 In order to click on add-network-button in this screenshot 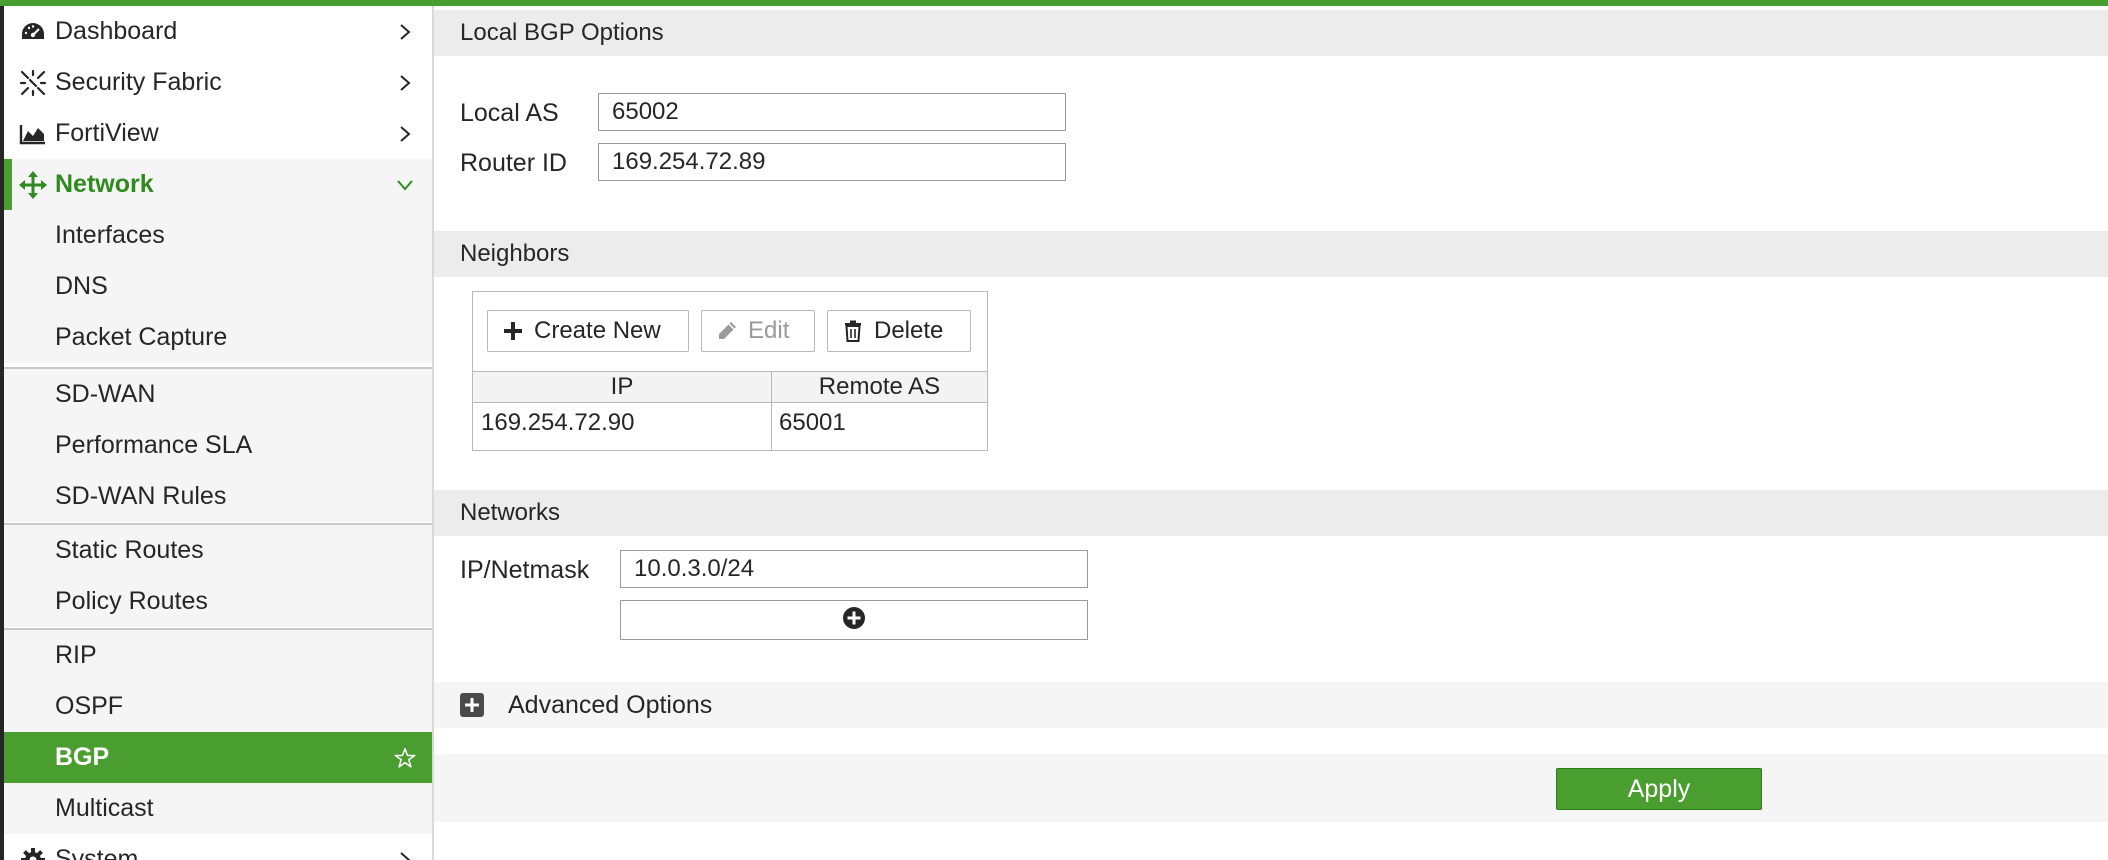, I will do `click(854, 620)`.